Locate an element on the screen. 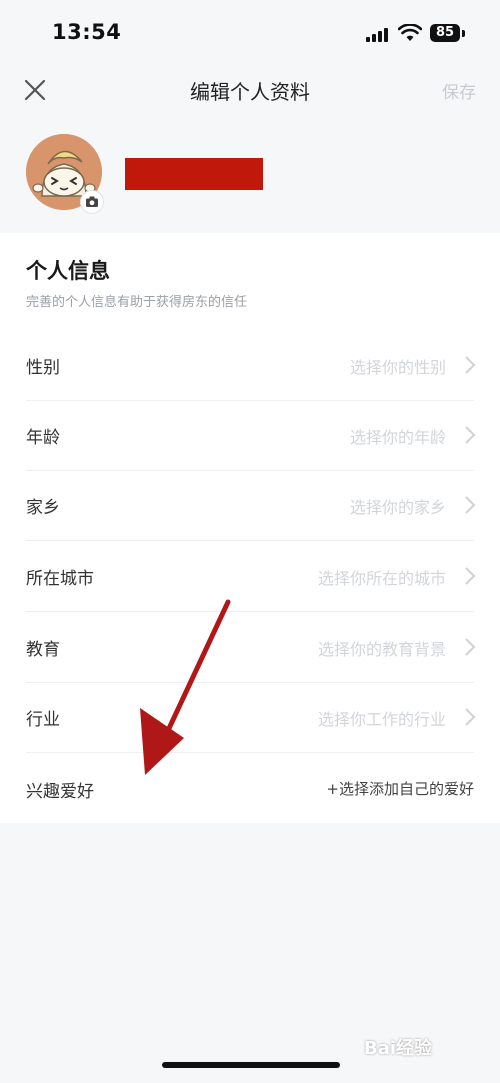 The image size is (500, 1083). row-label: 年龄 is located at coordinates (43, 438).